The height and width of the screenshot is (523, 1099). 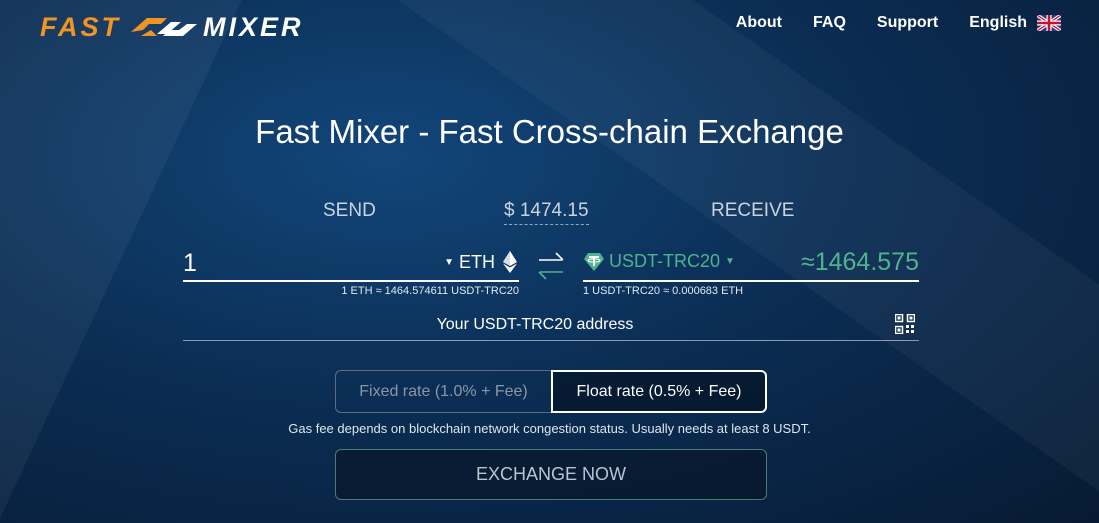 What do you see at coordinates (430, 291) in the screenshot?
I see `send-rate-text: 1 ETH ≈ 1464.574611 USDT-TRC20` at bounding box center [430, 291].